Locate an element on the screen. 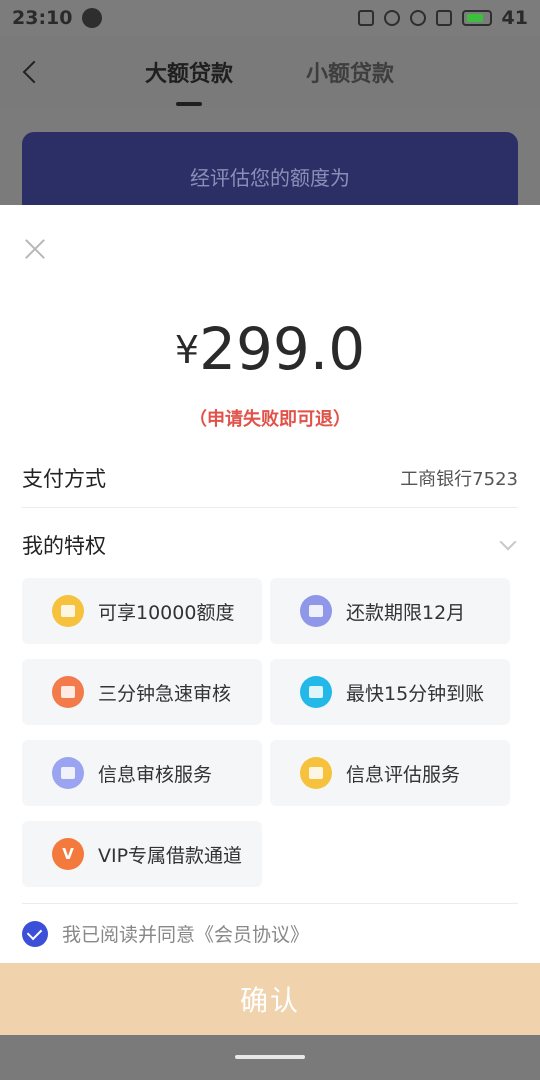 The image size is (540, 1080). status-bar: 23:10 41 is located at coordinates (270, 18).